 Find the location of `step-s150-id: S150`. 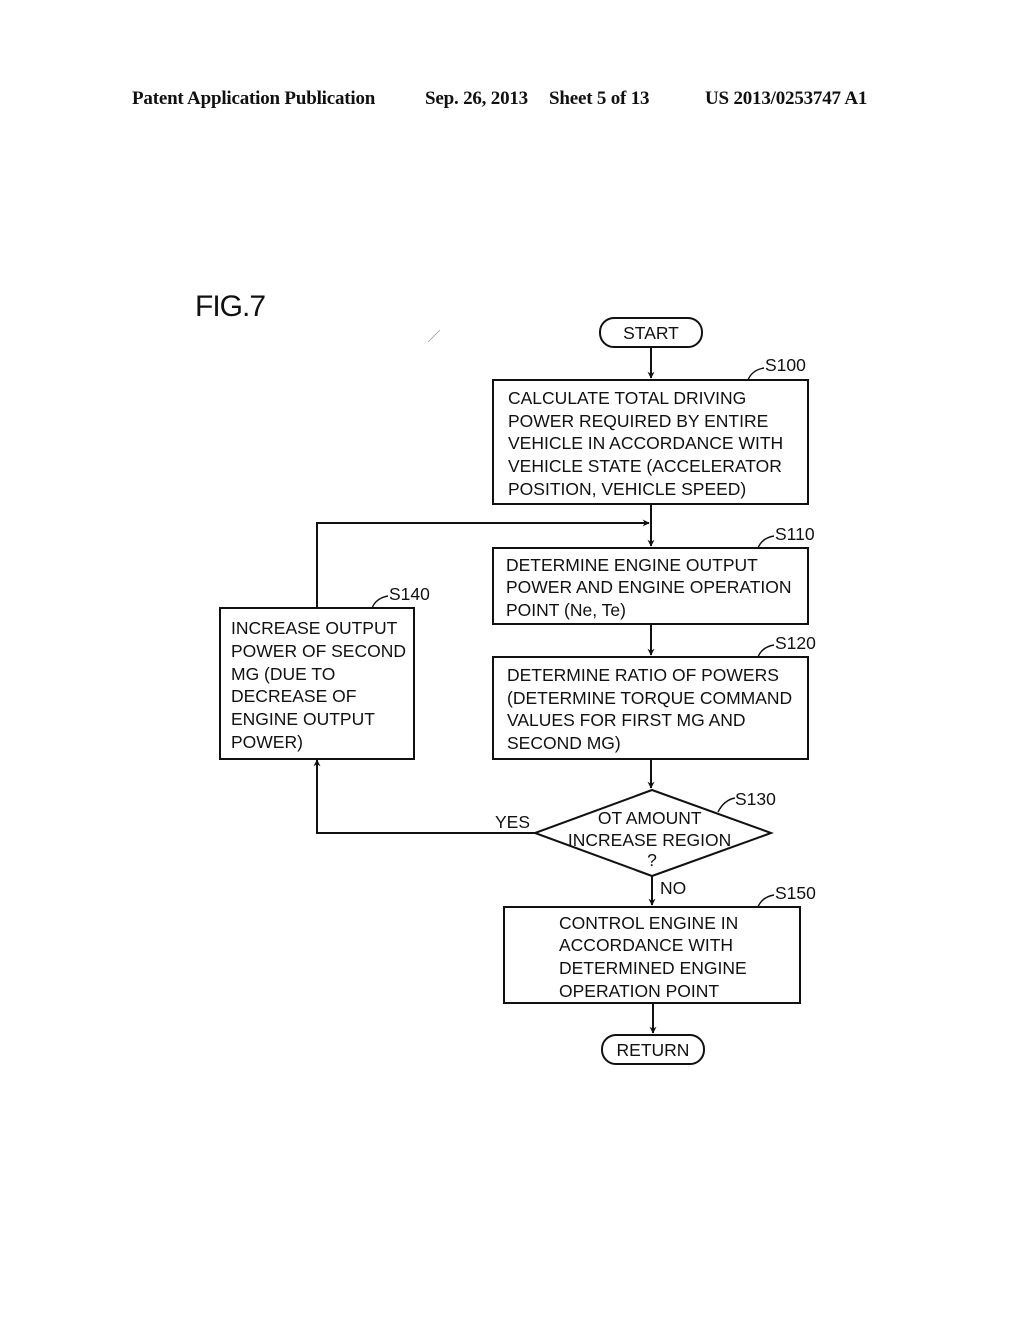

step-s150-id: S150 is located at coordinates (795, 893).